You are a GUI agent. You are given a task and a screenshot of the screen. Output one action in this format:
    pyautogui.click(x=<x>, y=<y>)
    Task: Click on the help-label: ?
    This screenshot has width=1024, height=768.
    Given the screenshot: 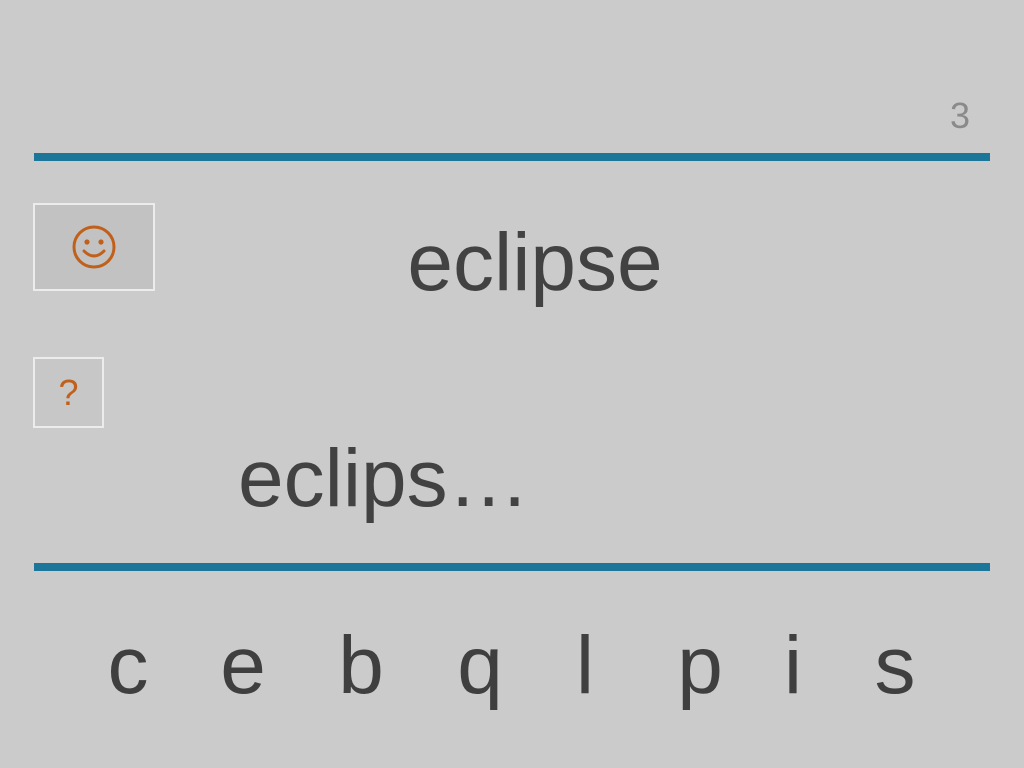 What is the action you would take?
    pyautogui.click(x=68, y=392)
    